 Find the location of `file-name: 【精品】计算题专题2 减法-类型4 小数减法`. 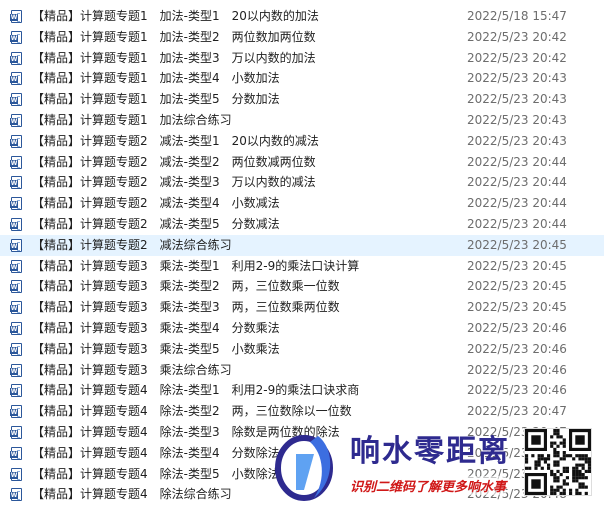

file-name: 【精品】计算题专题2 减法-类型4 小数减法 is located at coordinates (156, 203).